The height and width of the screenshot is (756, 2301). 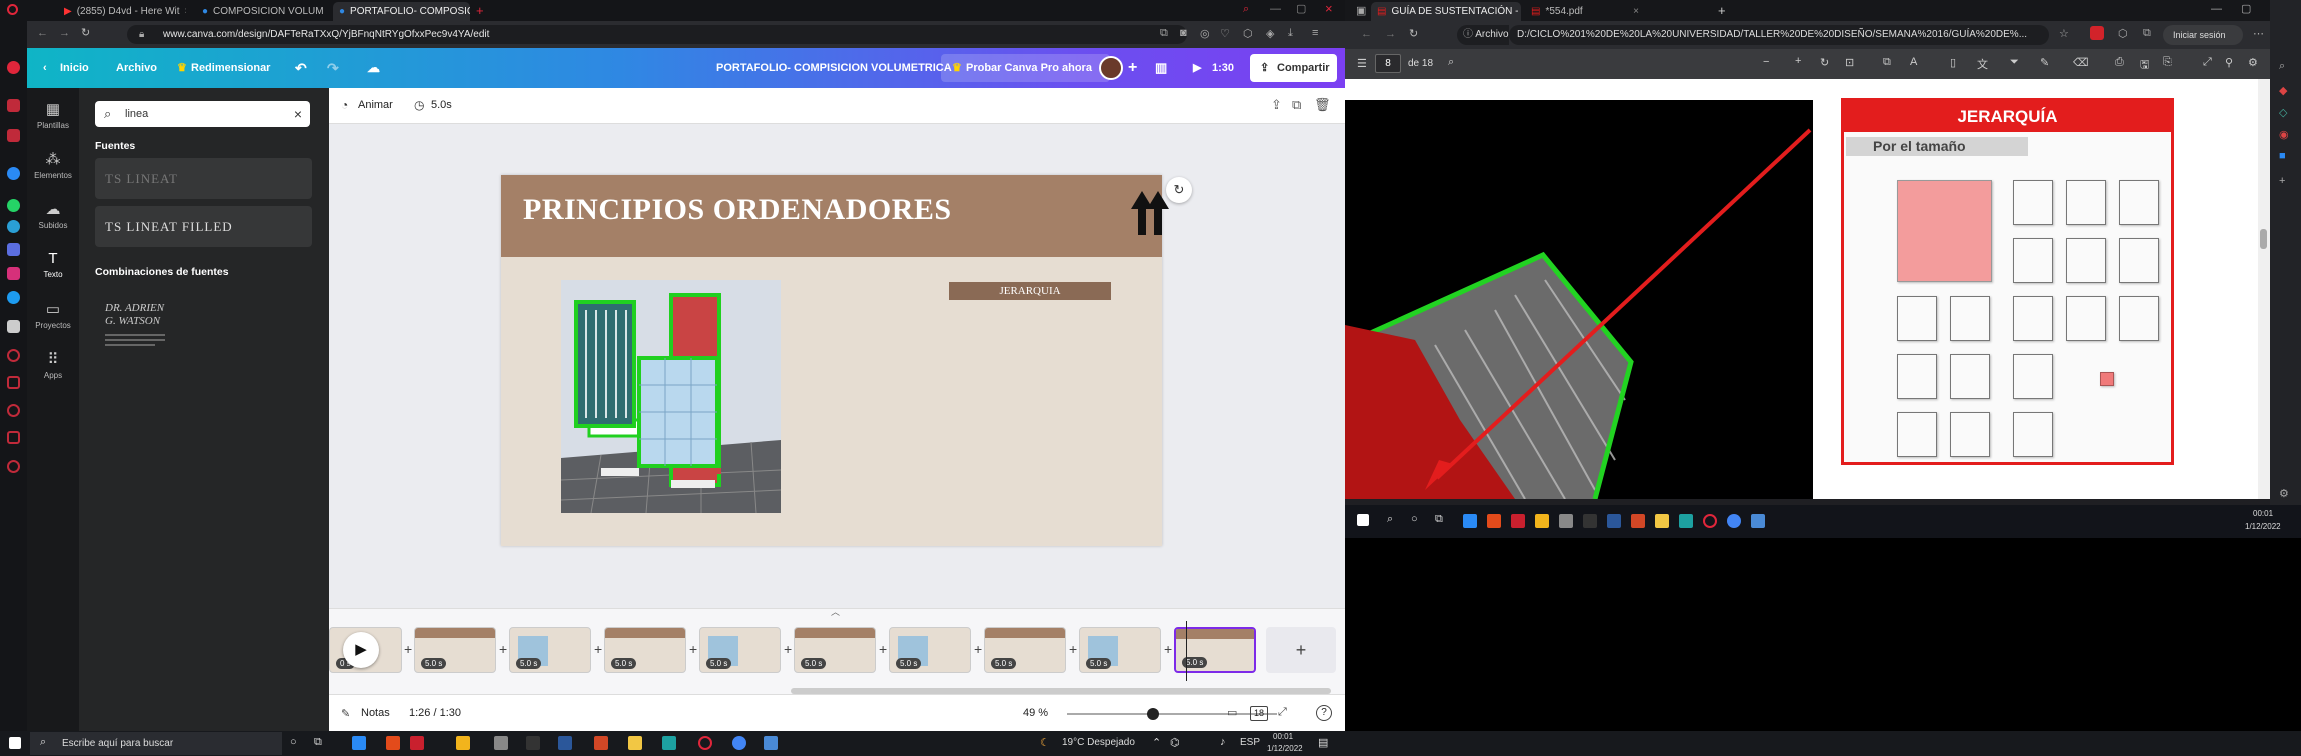 What do you see at coordinates (318, 742) in the screenshot?
I see `task-view-icon: ⧉` at bounding box center [318, 742].